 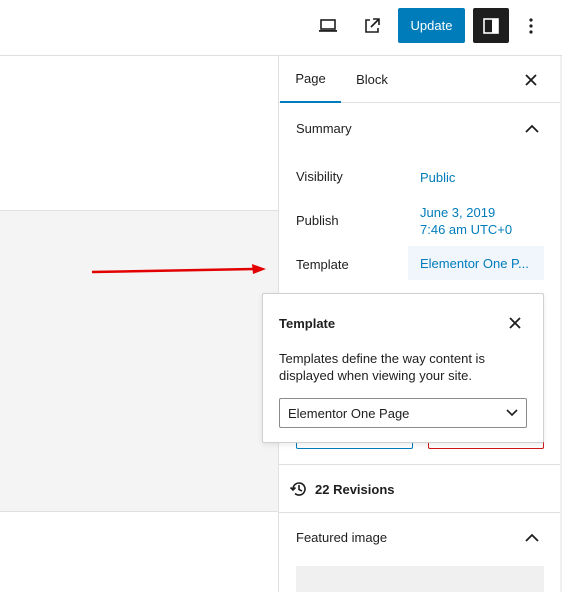 What do you see at coordinates (458, 212) in the screenshot?
I see `publish-date: June 3, 2019` at bounding box center [458, 212].